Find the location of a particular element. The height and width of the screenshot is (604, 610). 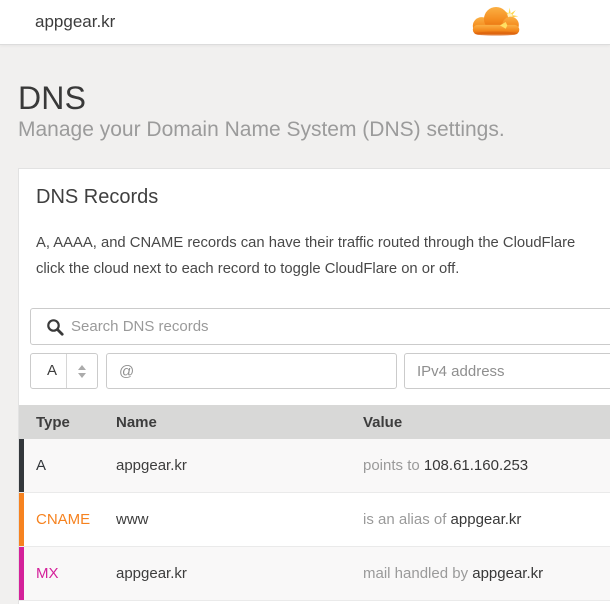

table-row: MX appgear.kr mail handled by appgear.kr is located at coordinates (314, 574).